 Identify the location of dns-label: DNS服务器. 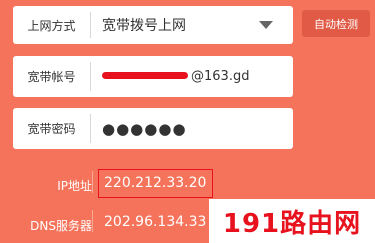
(61, 226).